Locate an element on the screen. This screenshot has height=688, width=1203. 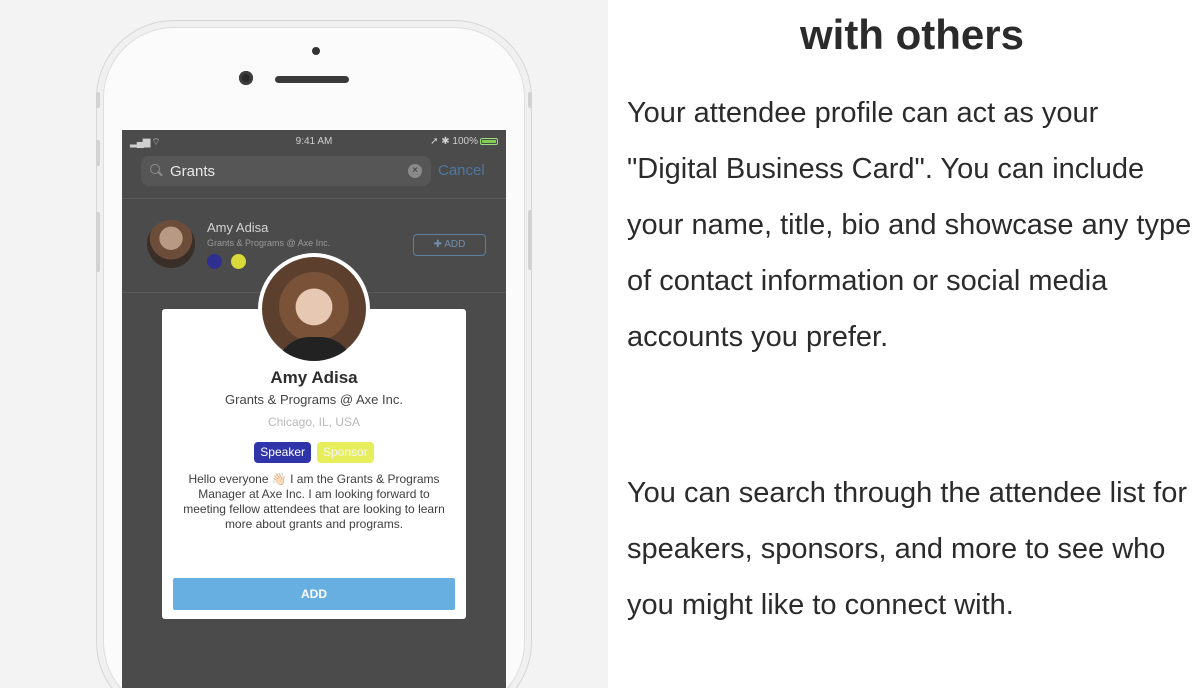
plus-icon: ✚ is located at coordinates (438, 244).